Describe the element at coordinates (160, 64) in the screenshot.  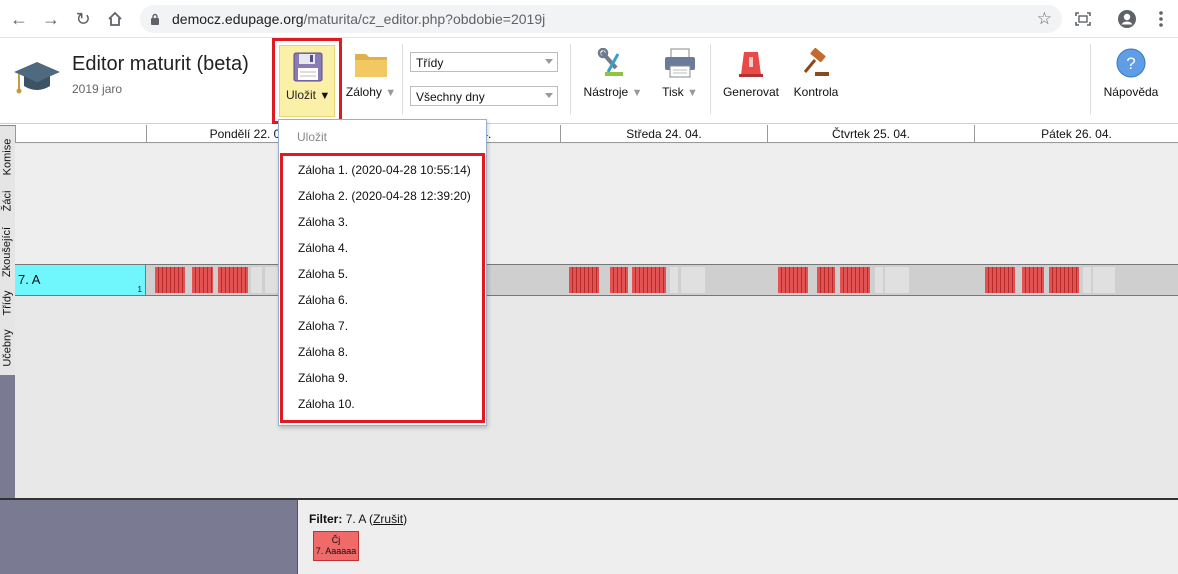
I see `app-title: Editor maturit (beta)` at that location.